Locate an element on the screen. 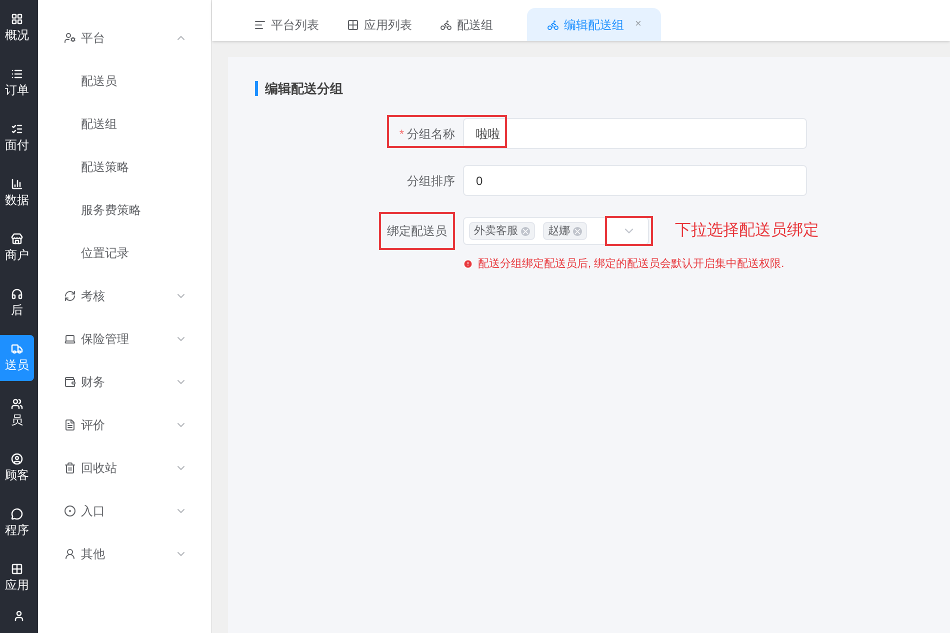 The image size is (950, 633). menu-group: 平台 is located at coordinates (124, 37).